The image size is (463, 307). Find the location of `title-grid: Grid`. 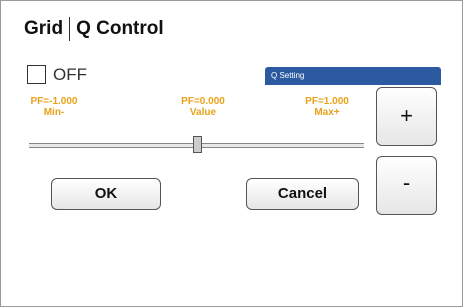

title-grid: Grid is located at coordinates (44, 28).